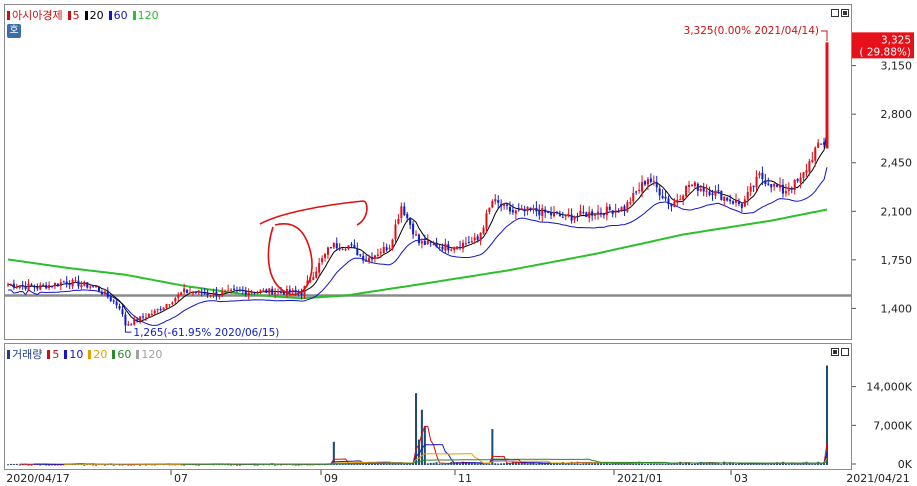 Image resolution: width=917 pixels, height=486 pixels. What do you see at coordinates (94, 15) in the screenshot?
I see `legend-ma-20: 20` at bounding box center [94, 15].